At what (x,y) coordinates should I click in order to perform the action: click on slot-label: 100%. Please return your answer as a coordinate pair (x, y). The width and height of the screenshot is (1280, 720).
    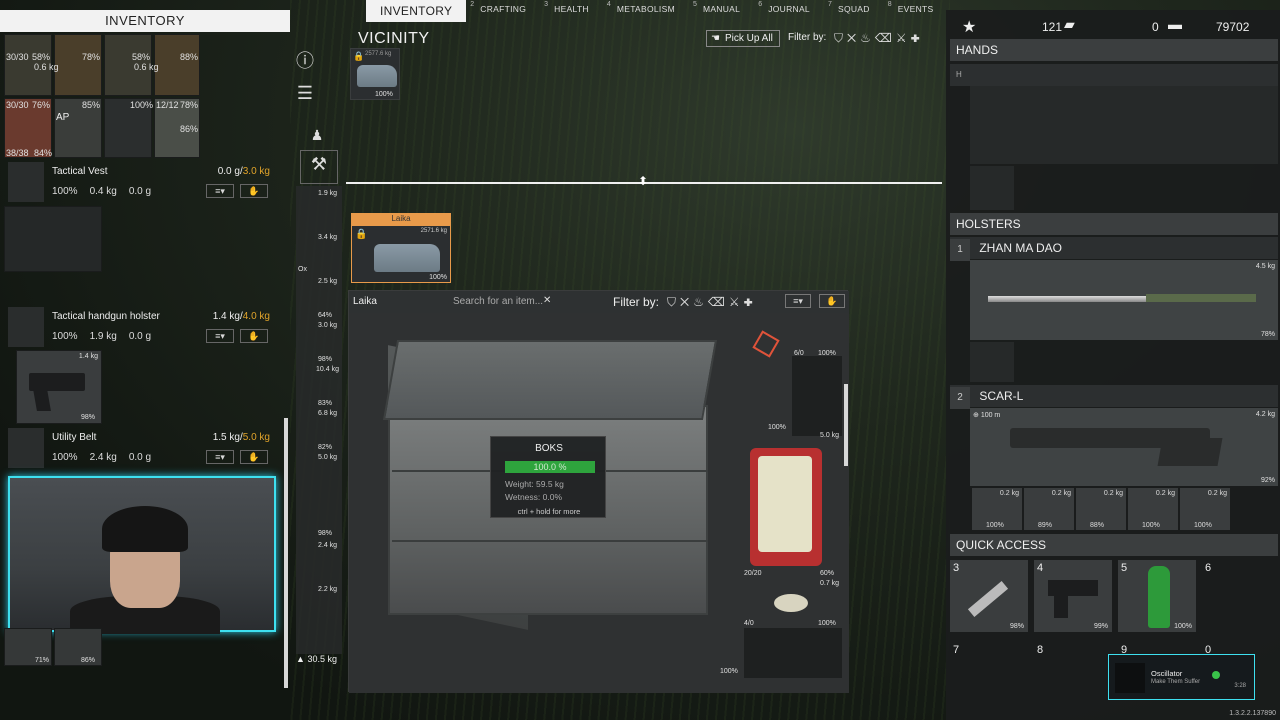
    Looking at the image, I should click on (142, 105).